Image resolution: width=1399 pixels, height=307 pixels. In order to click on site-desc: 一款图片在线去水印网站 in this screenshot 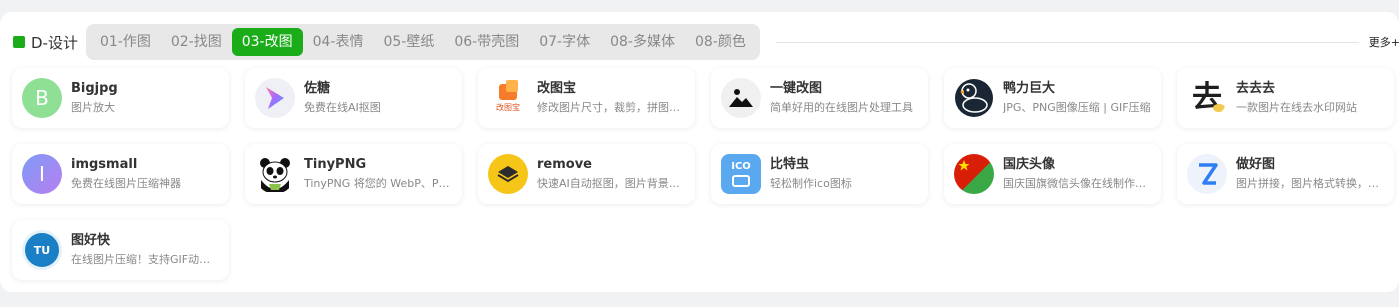, I will do `click(1296, 107)`.